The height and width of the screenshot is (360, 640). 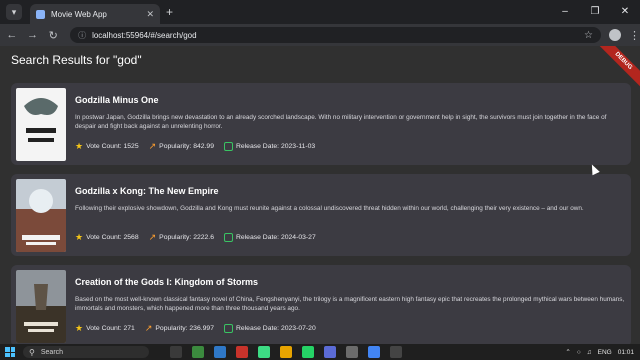 I want to click on vote-count: ★ Vote Count: 271, so click(x=105, y=328).